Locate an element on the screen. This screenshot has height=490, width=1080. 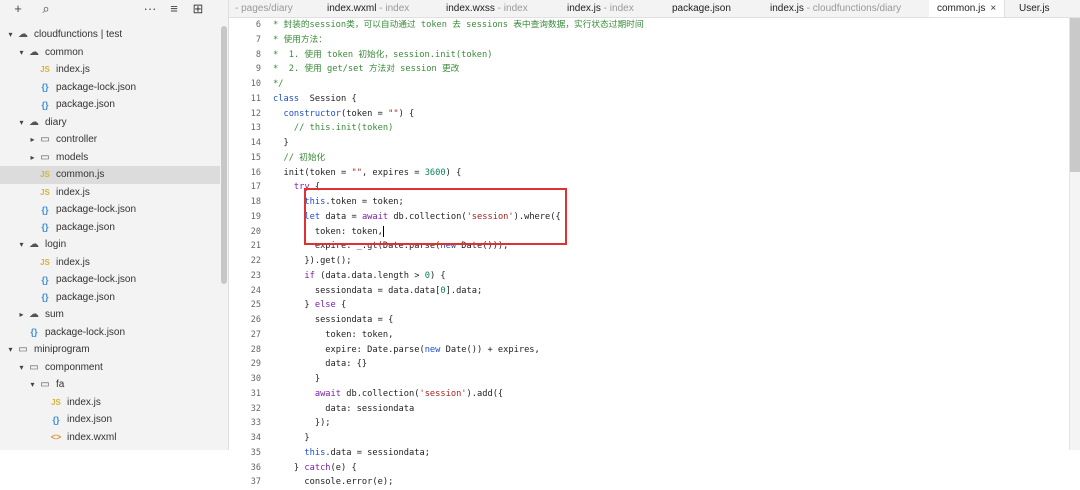
tree-item-label: models is located at coordinates (72, 157).